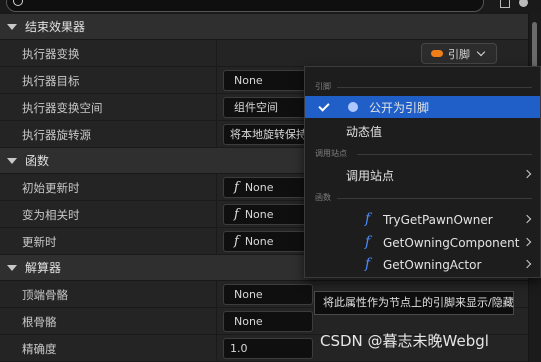 The image size is (541, 362). I want to click on search-input, so click(245, 6).